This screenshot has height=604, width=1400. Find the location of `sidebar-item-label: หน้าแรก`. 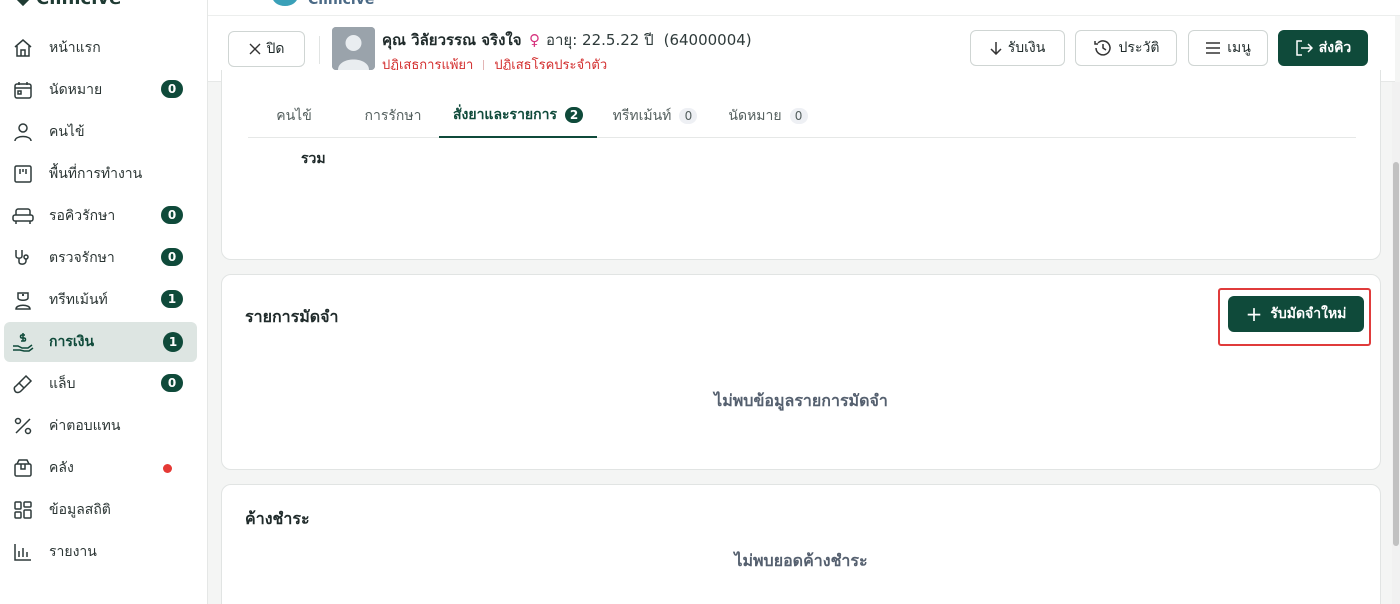

sidebar-item-label: หน้าแรก is located at coordinates (75, 48).